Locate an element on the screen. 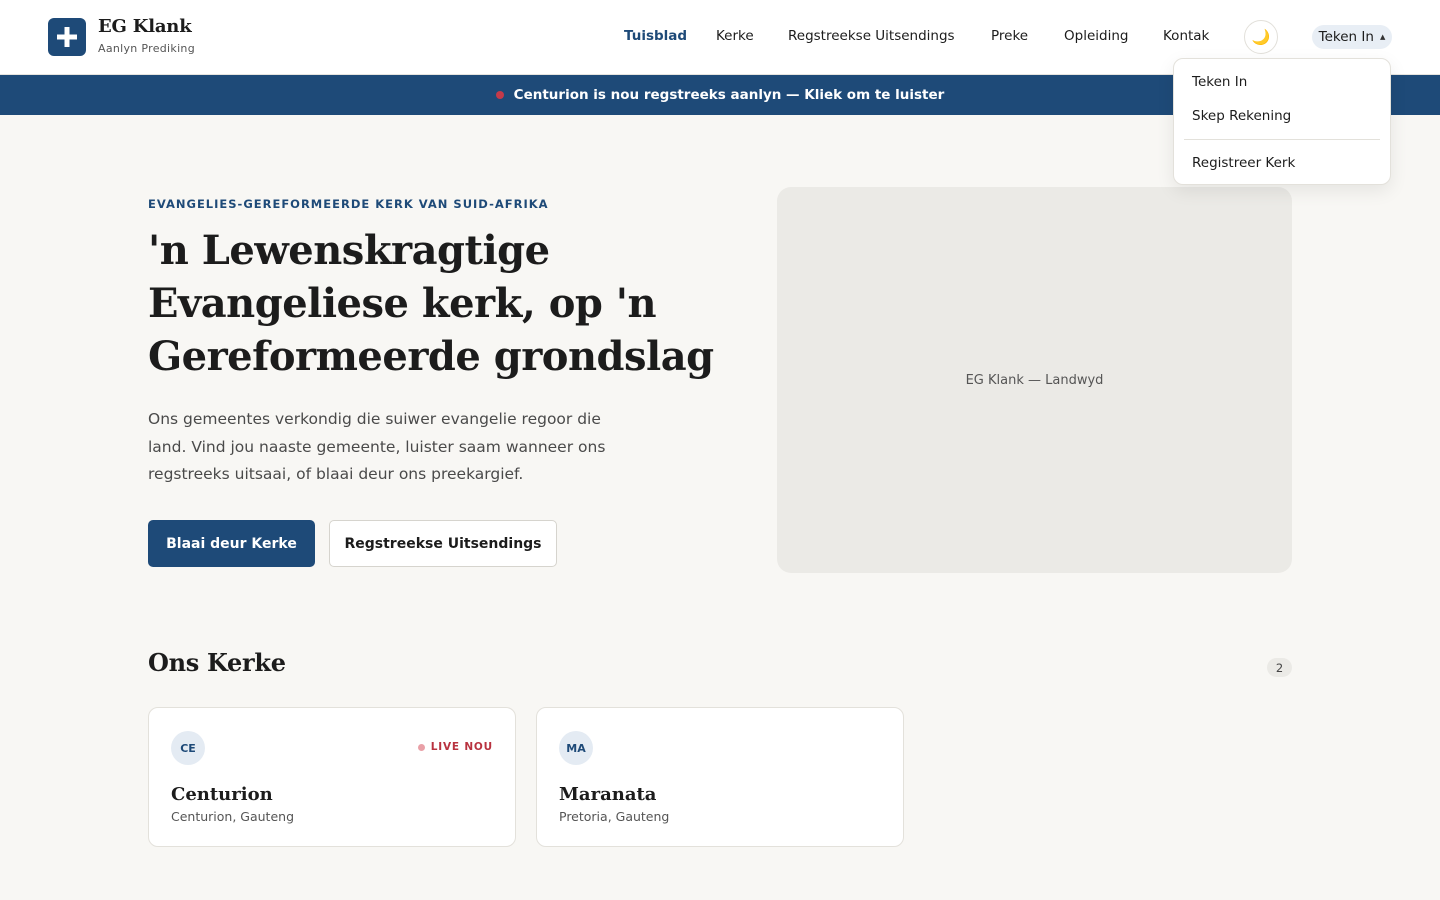  theme-toggle-button: 🌙 is located at coordinates (1261, 37).